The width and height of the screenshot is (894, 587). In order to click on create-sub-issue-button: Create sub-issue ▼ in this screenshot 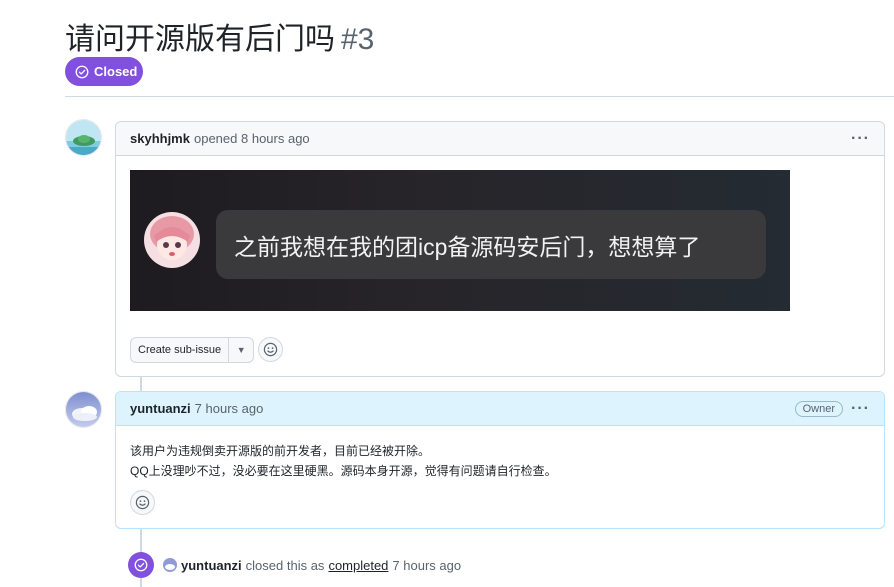, I will do `click(192, 350)`.